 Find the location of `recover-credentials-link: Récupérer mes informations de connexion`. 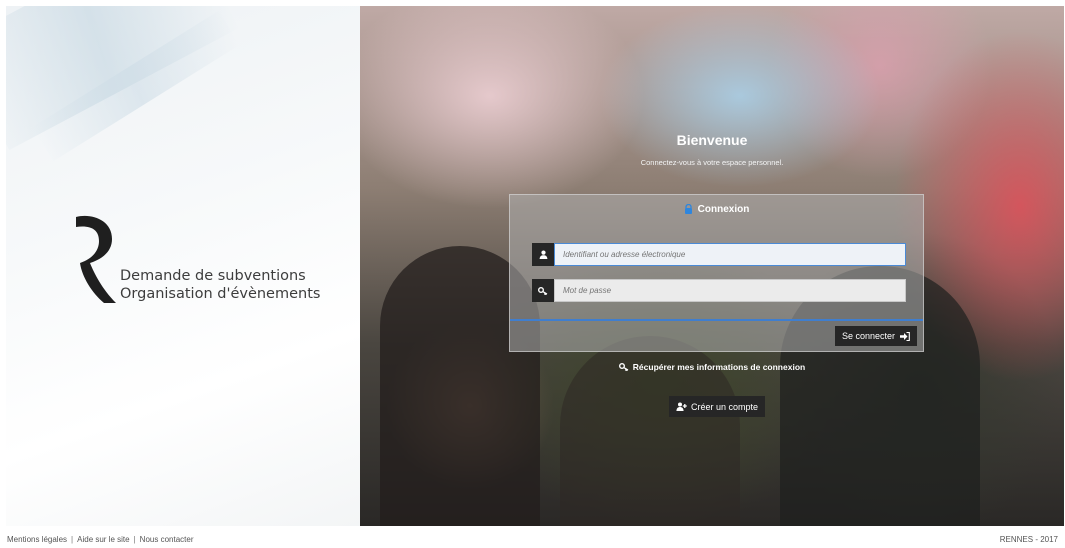

recover-credentials-link: Récupérer mes informations de connexion is located at coordinates (712, 367).